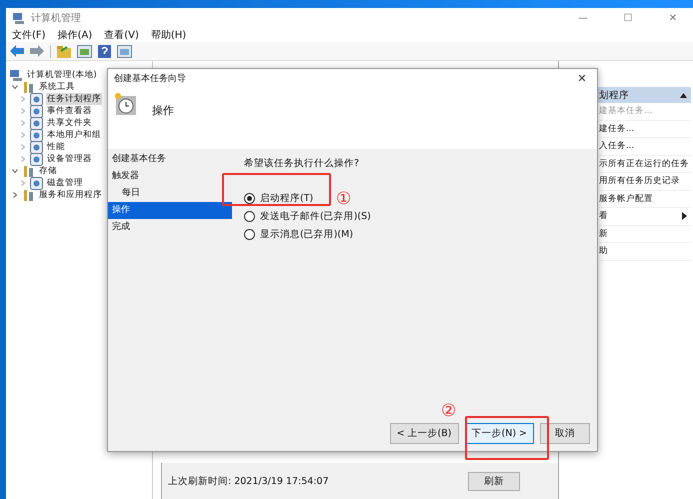  I want to click on help-icon, so click(104, 51).